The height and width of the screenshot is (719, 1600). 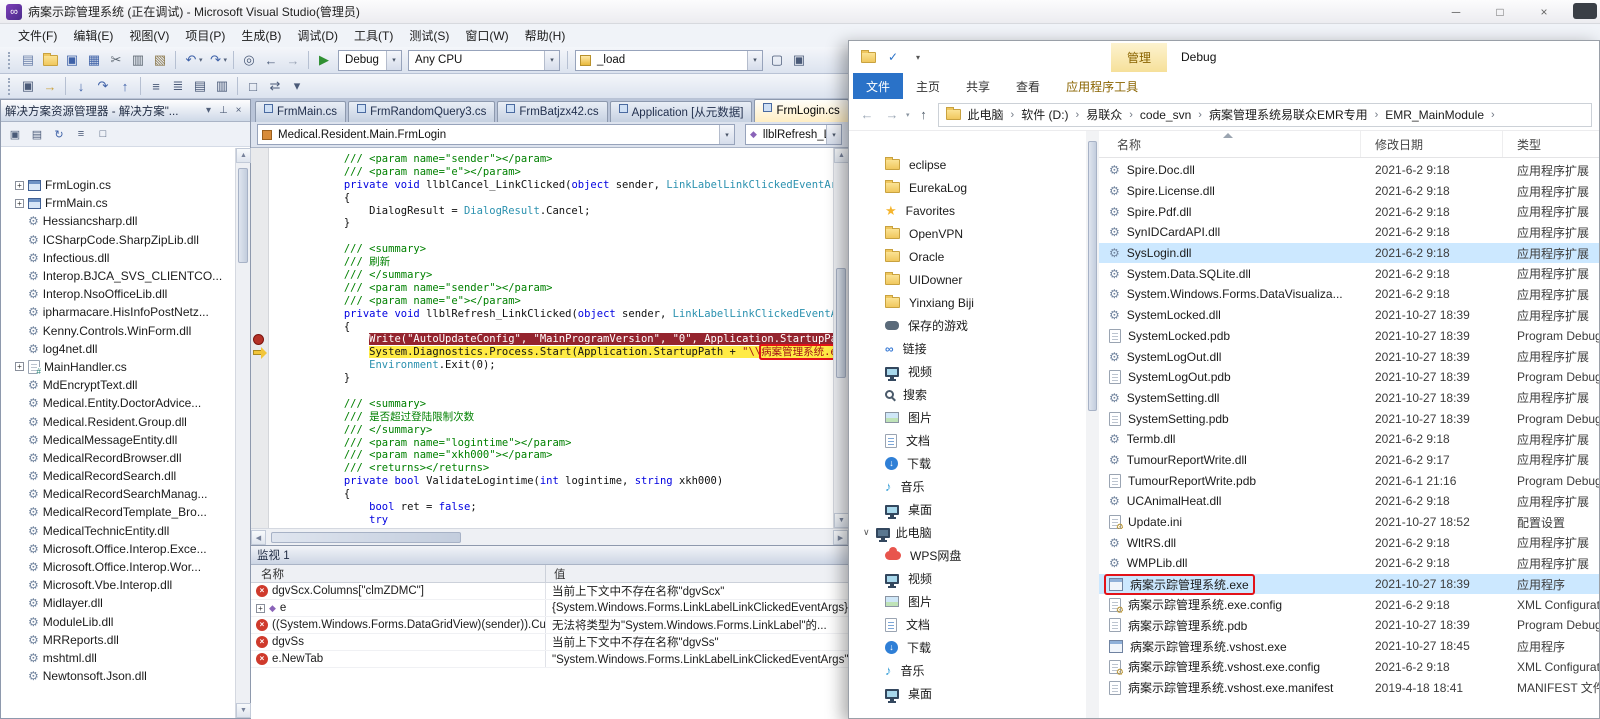 I want to click on menu-item: 帮助(H), so click(x=545, y=35).